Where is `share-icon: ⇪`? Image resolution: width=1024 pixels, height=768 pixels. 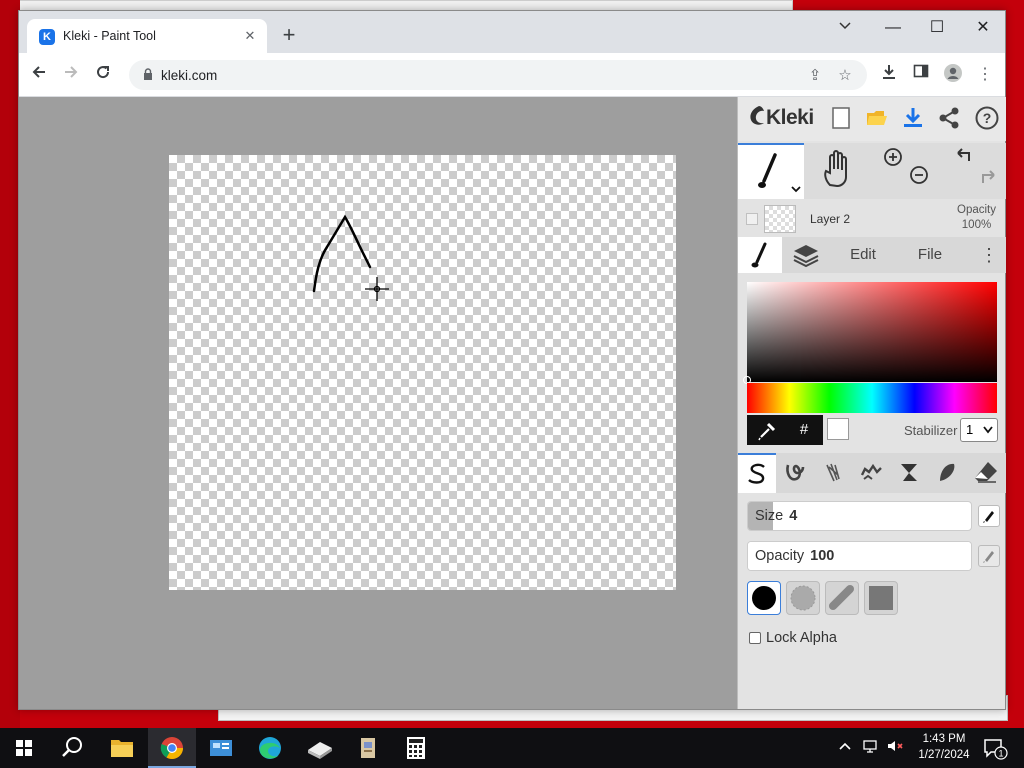 share-icon: ⇪ is located at coordinates (815, 76).